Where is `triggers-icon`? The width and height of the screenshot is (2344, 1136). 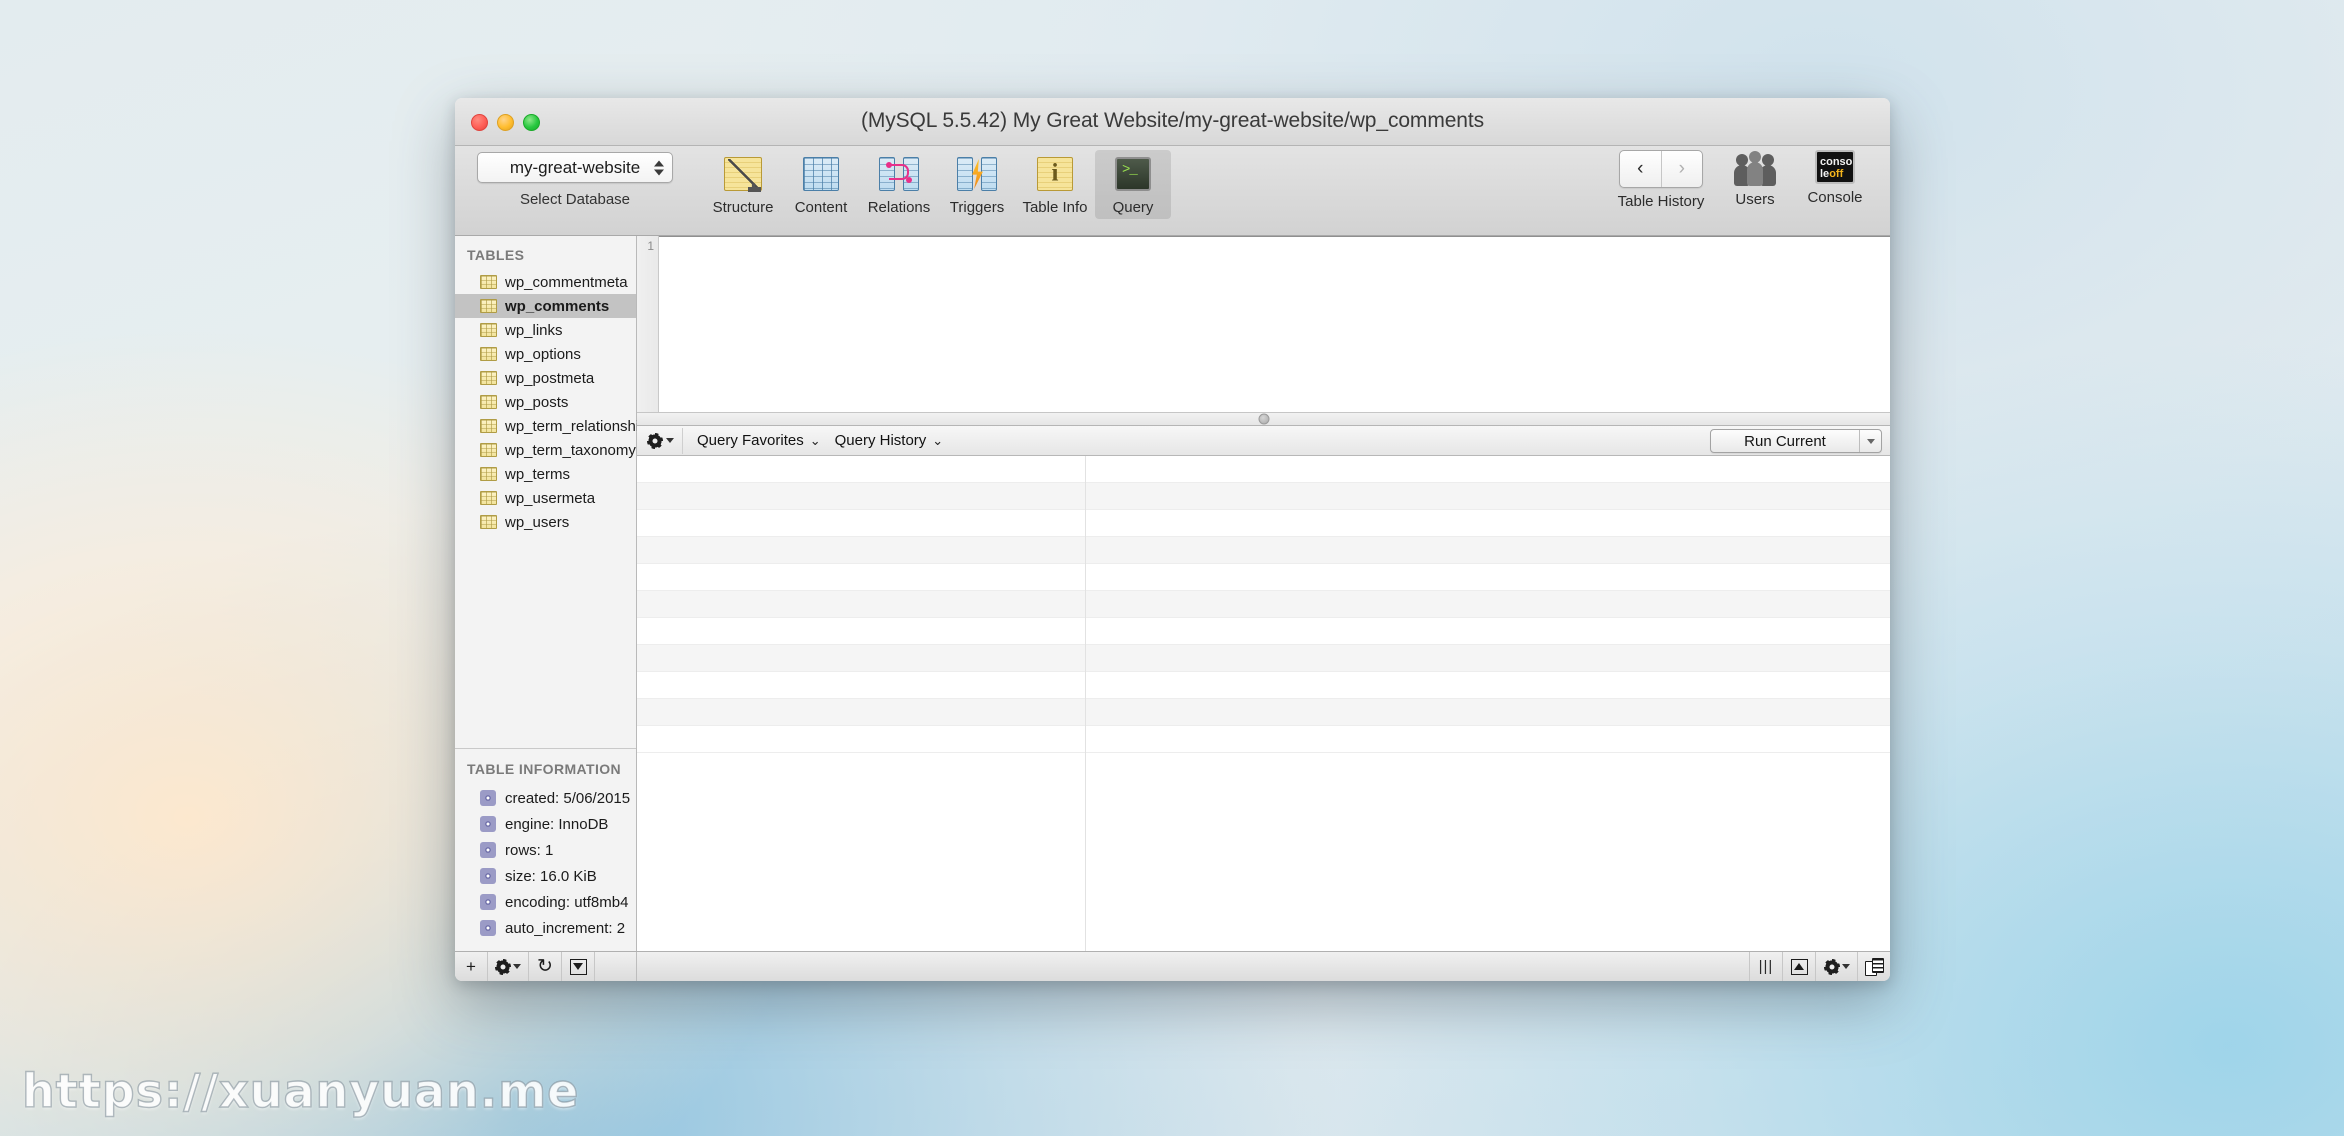 triggers-icon is located at coordinates (977, 174).